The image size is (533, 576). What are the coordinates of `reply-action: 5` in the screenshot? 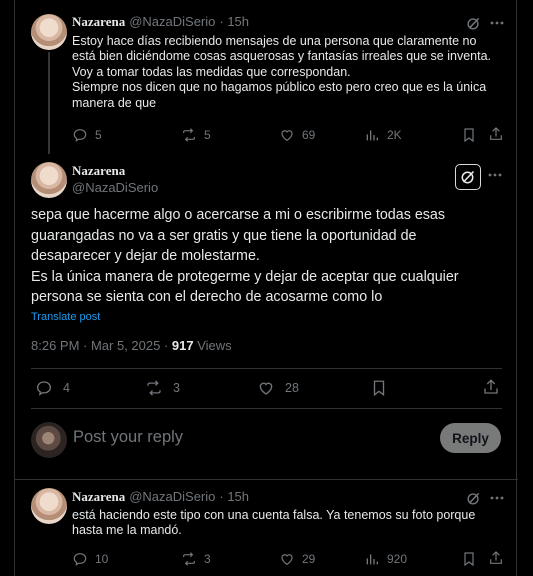 It's located at (87, 135).